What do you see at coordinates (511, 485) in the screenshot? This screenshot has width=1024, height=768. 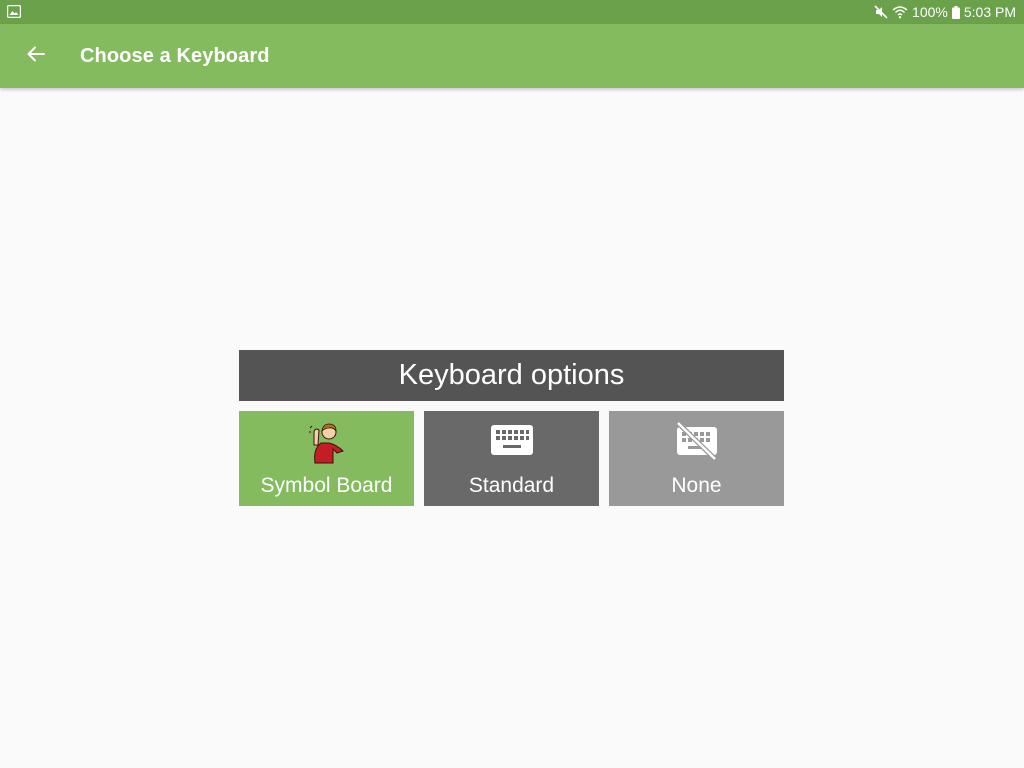 I see `standard-label: Standard` at bounding box center [511, 485].